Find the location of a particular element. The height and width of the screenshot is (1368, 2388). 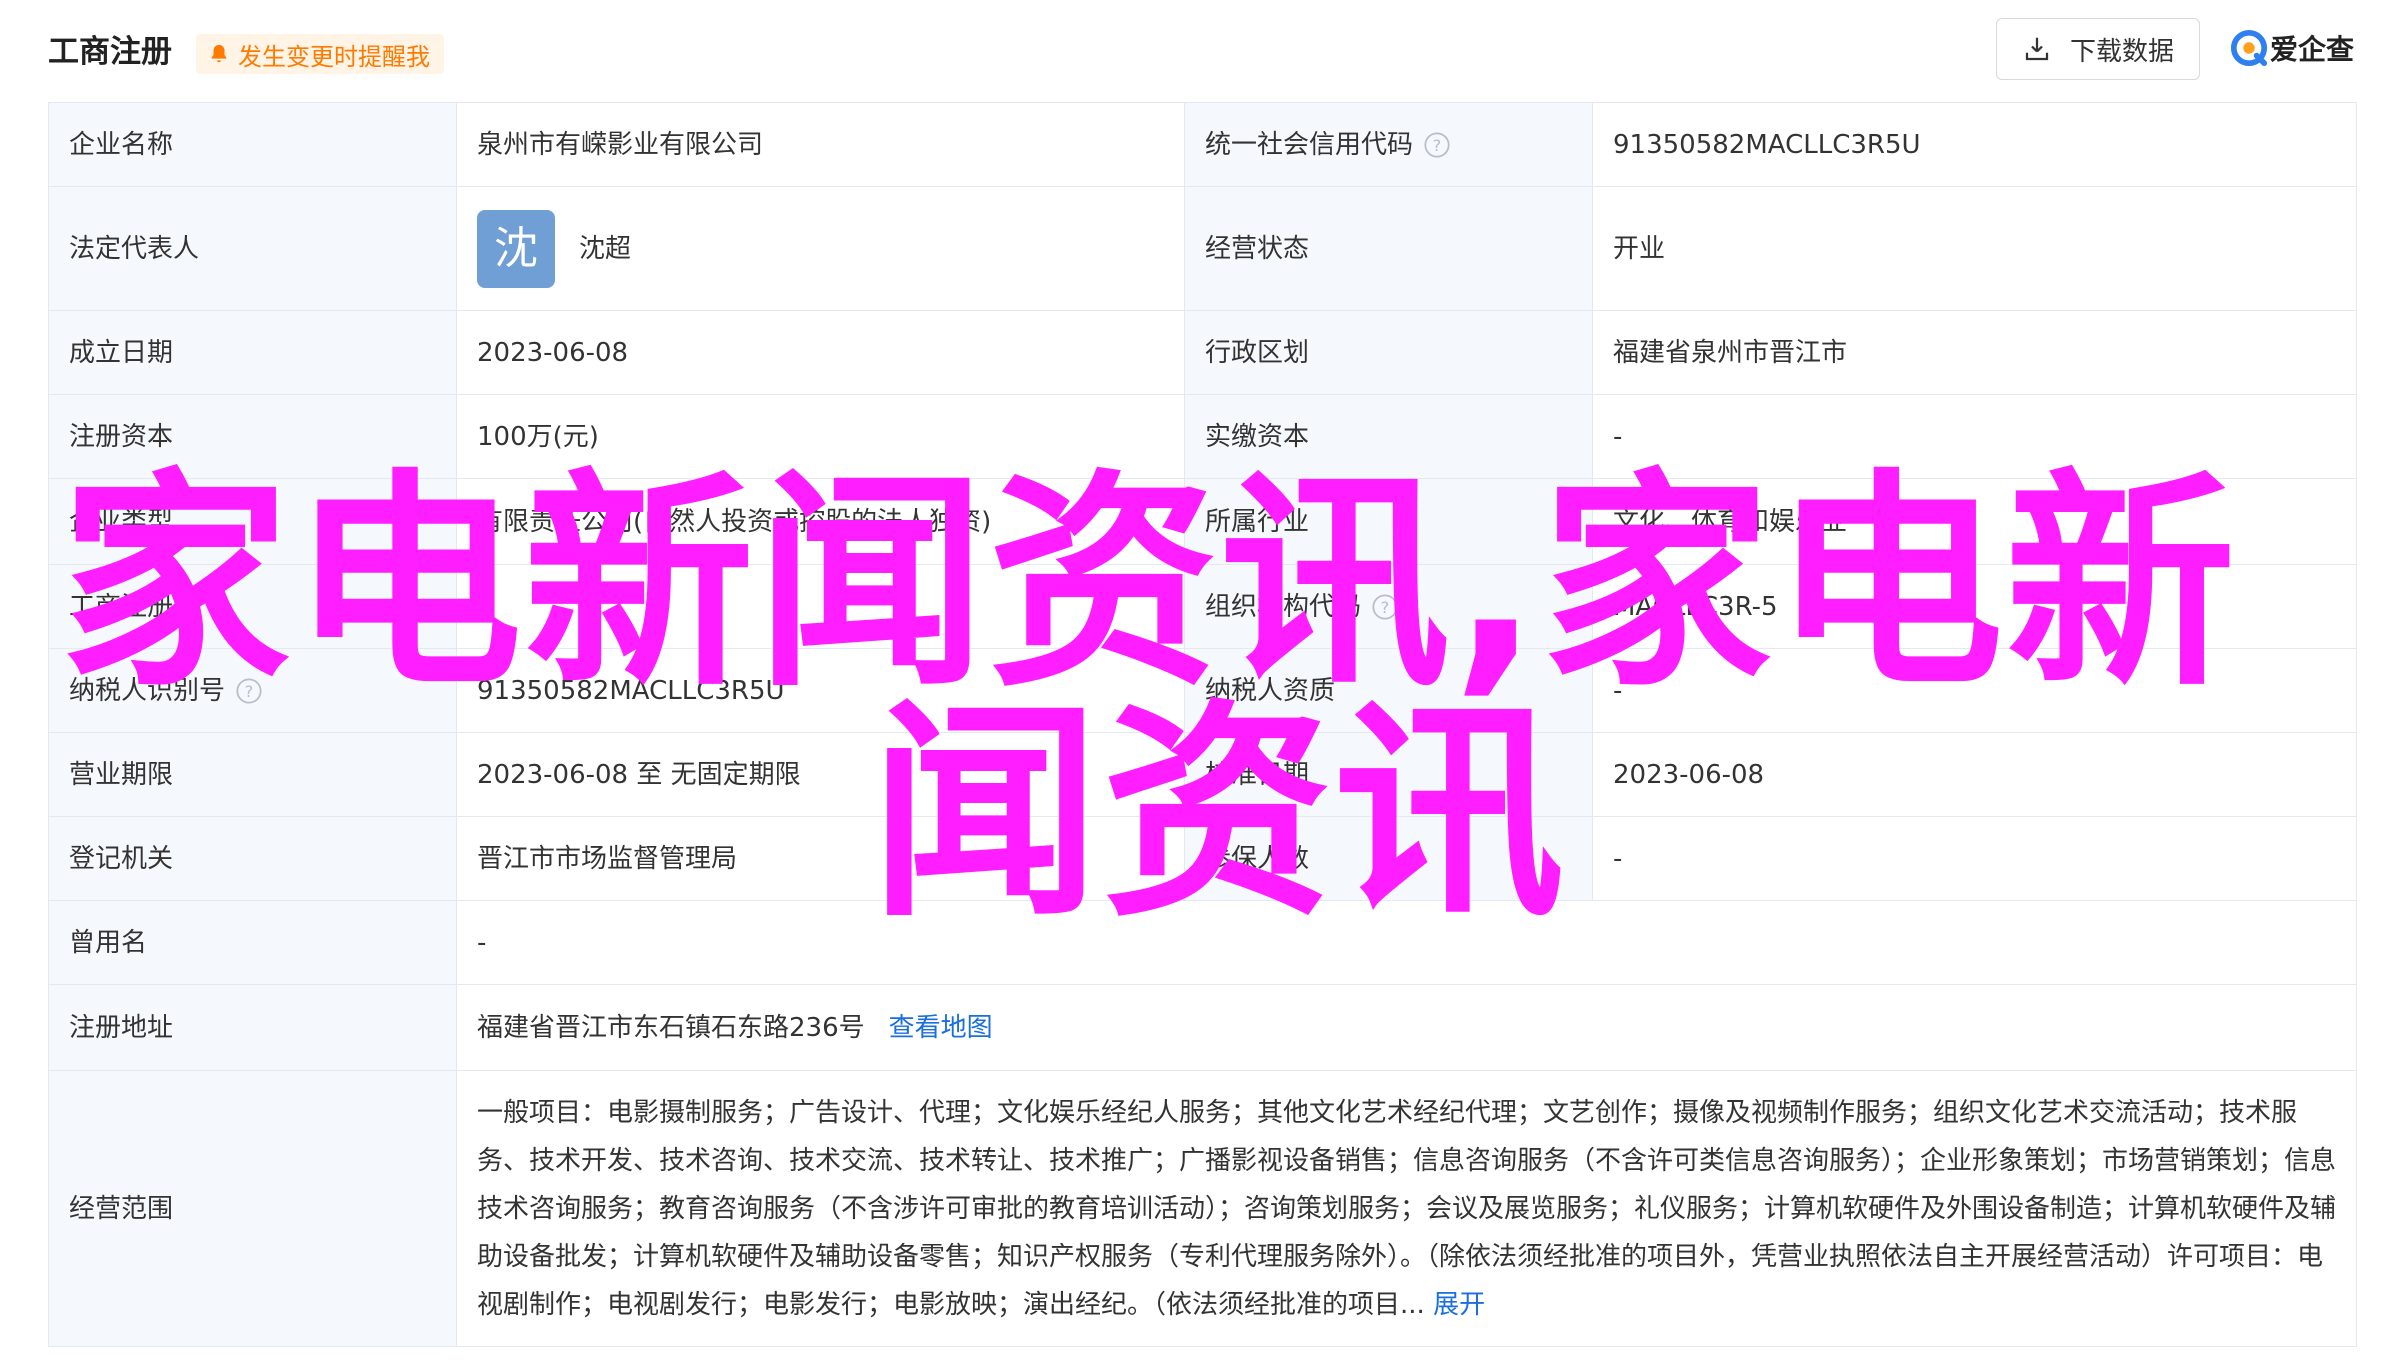

download-data-label: 下载数据 is located at coordinates (2121, 51).